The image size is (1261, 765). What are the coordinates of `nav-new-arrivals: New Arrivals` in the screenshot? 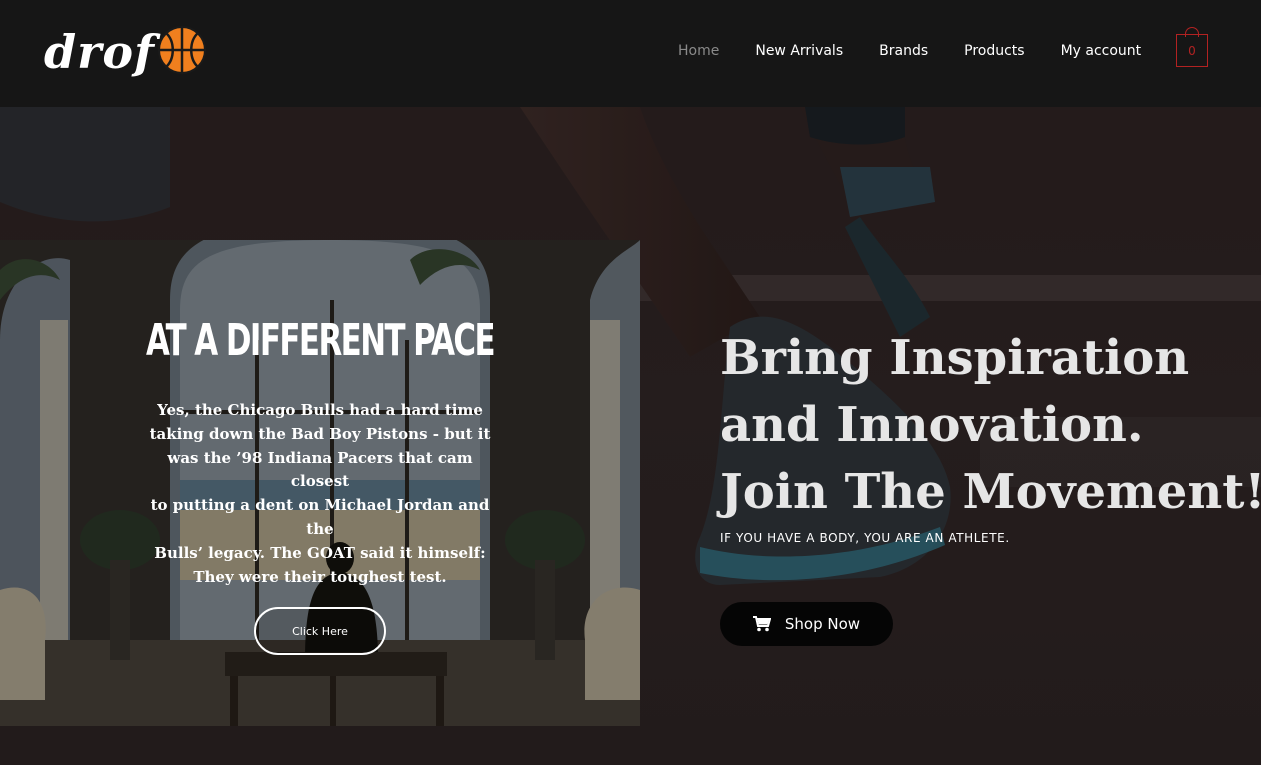 It's located at (799, 51).